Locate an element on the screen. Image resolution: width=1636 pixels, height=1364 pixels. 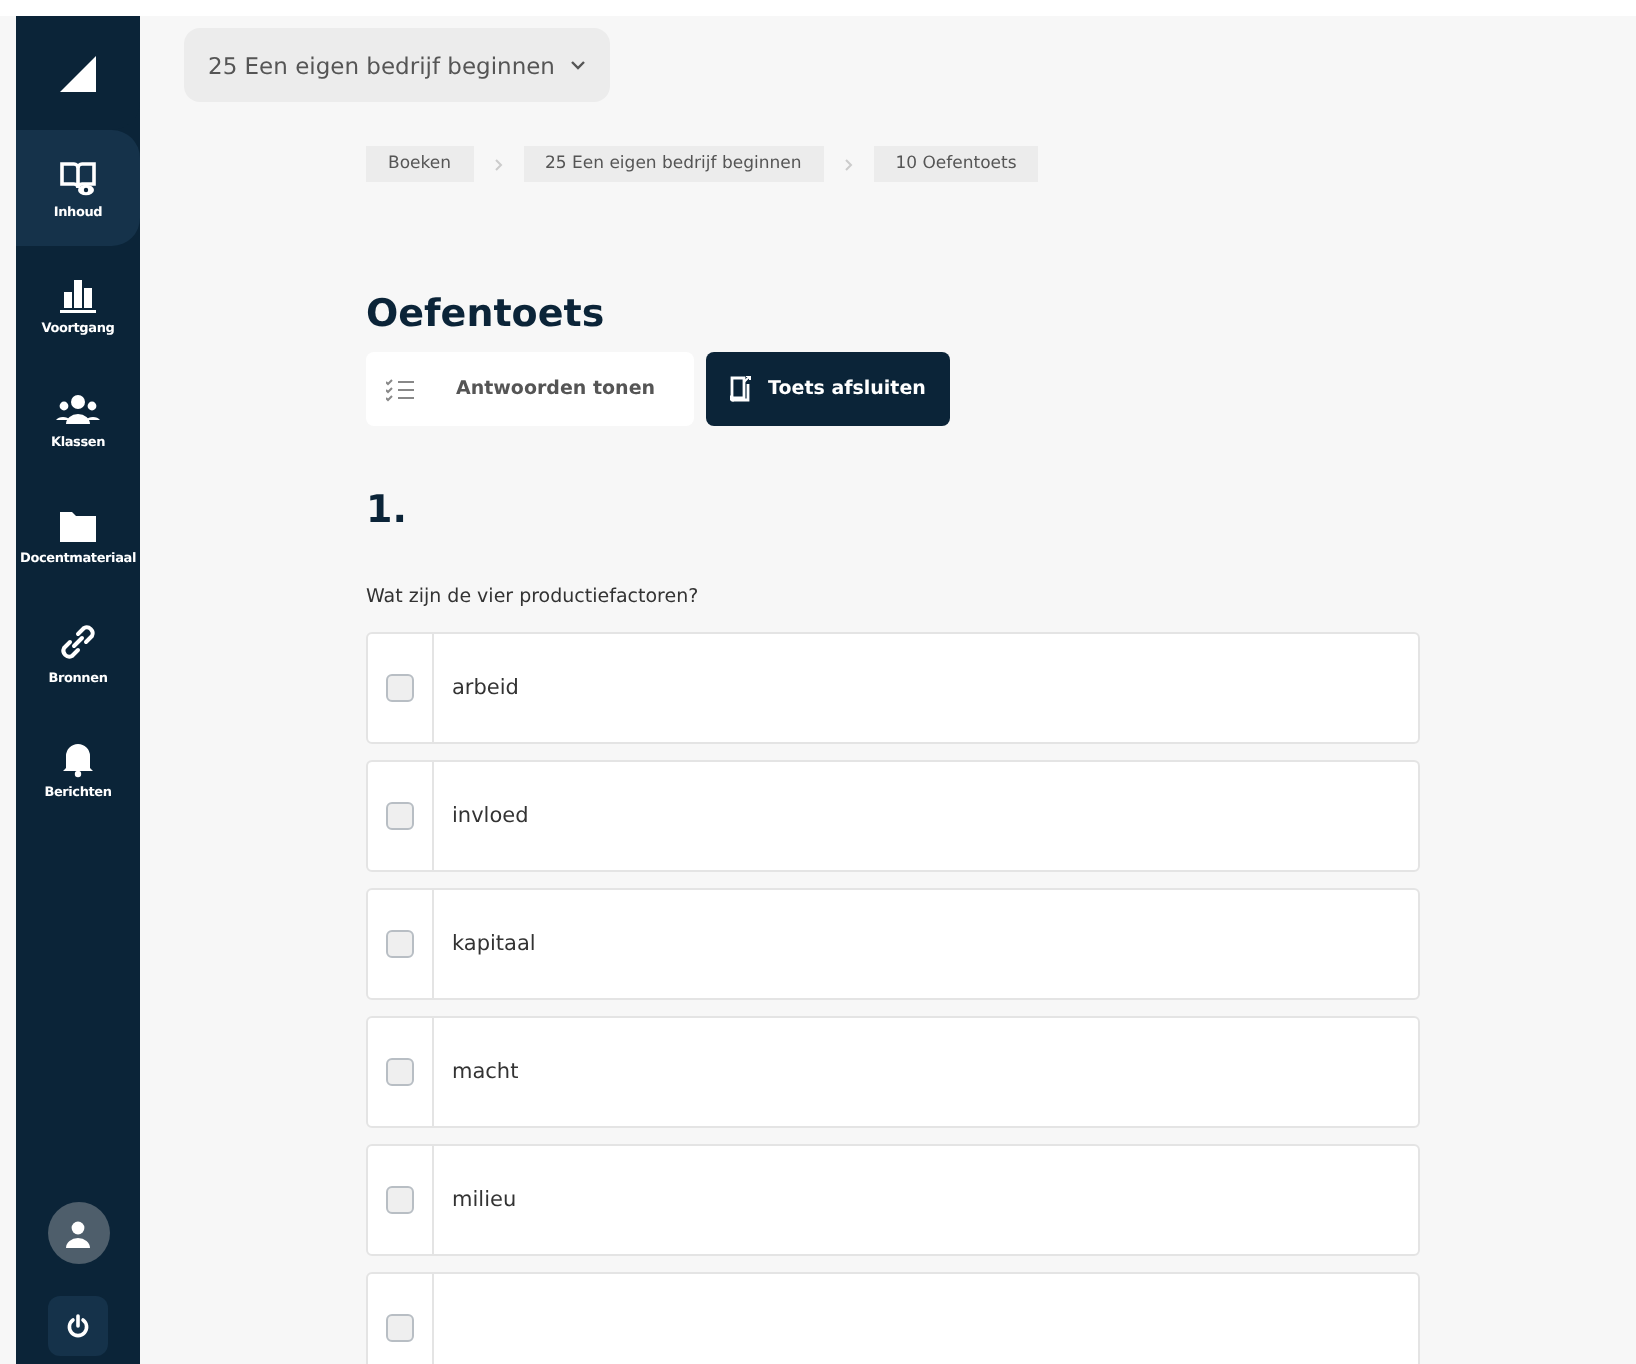
link-icon is located at coordinates (78, 641).